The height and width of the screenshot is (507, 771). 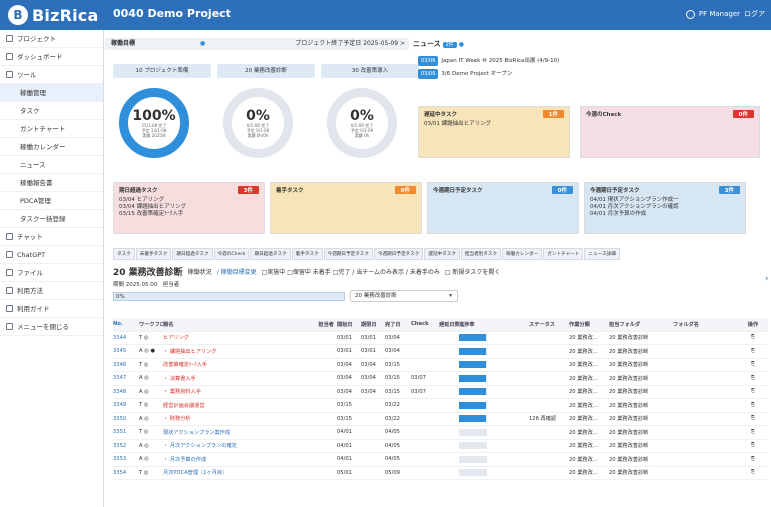 I want to click on column-header: 進捗率, so click(x=494, y=324).